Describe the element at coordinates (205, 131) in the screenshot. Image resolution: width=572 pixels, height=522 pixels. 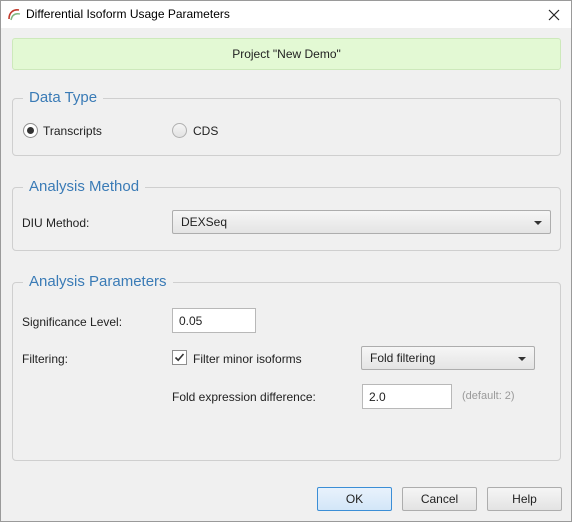
I see `radio-cds-label: CDS` at that location.